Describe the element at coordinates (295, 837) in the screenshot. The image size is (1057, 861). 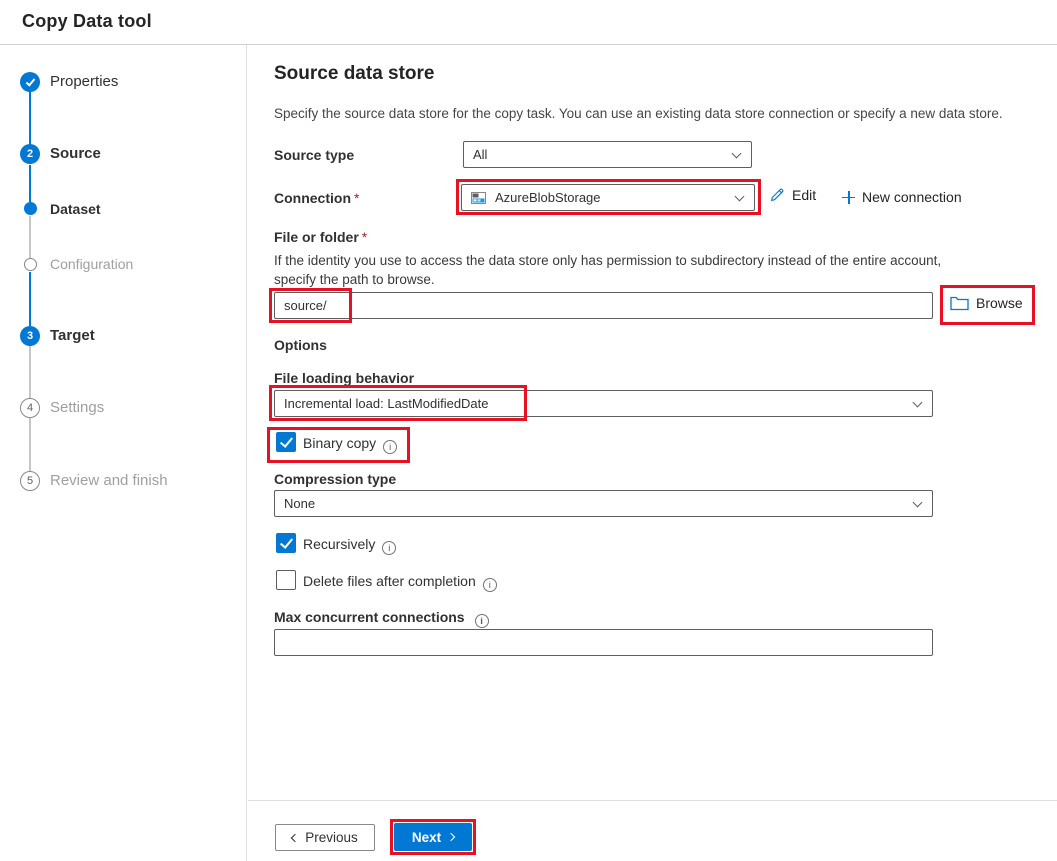
I see `chevron-left-icon` at that location.